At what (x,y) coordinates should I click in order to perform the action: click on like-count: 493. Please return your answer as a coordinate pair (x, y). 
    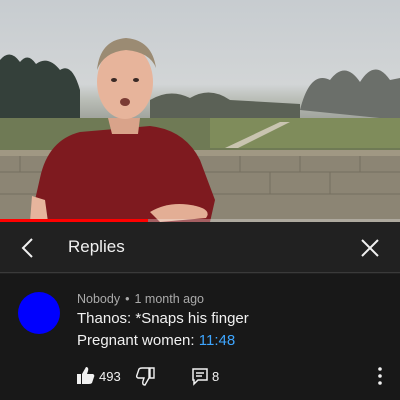
    Looking at the image, I should click on (110, 376).